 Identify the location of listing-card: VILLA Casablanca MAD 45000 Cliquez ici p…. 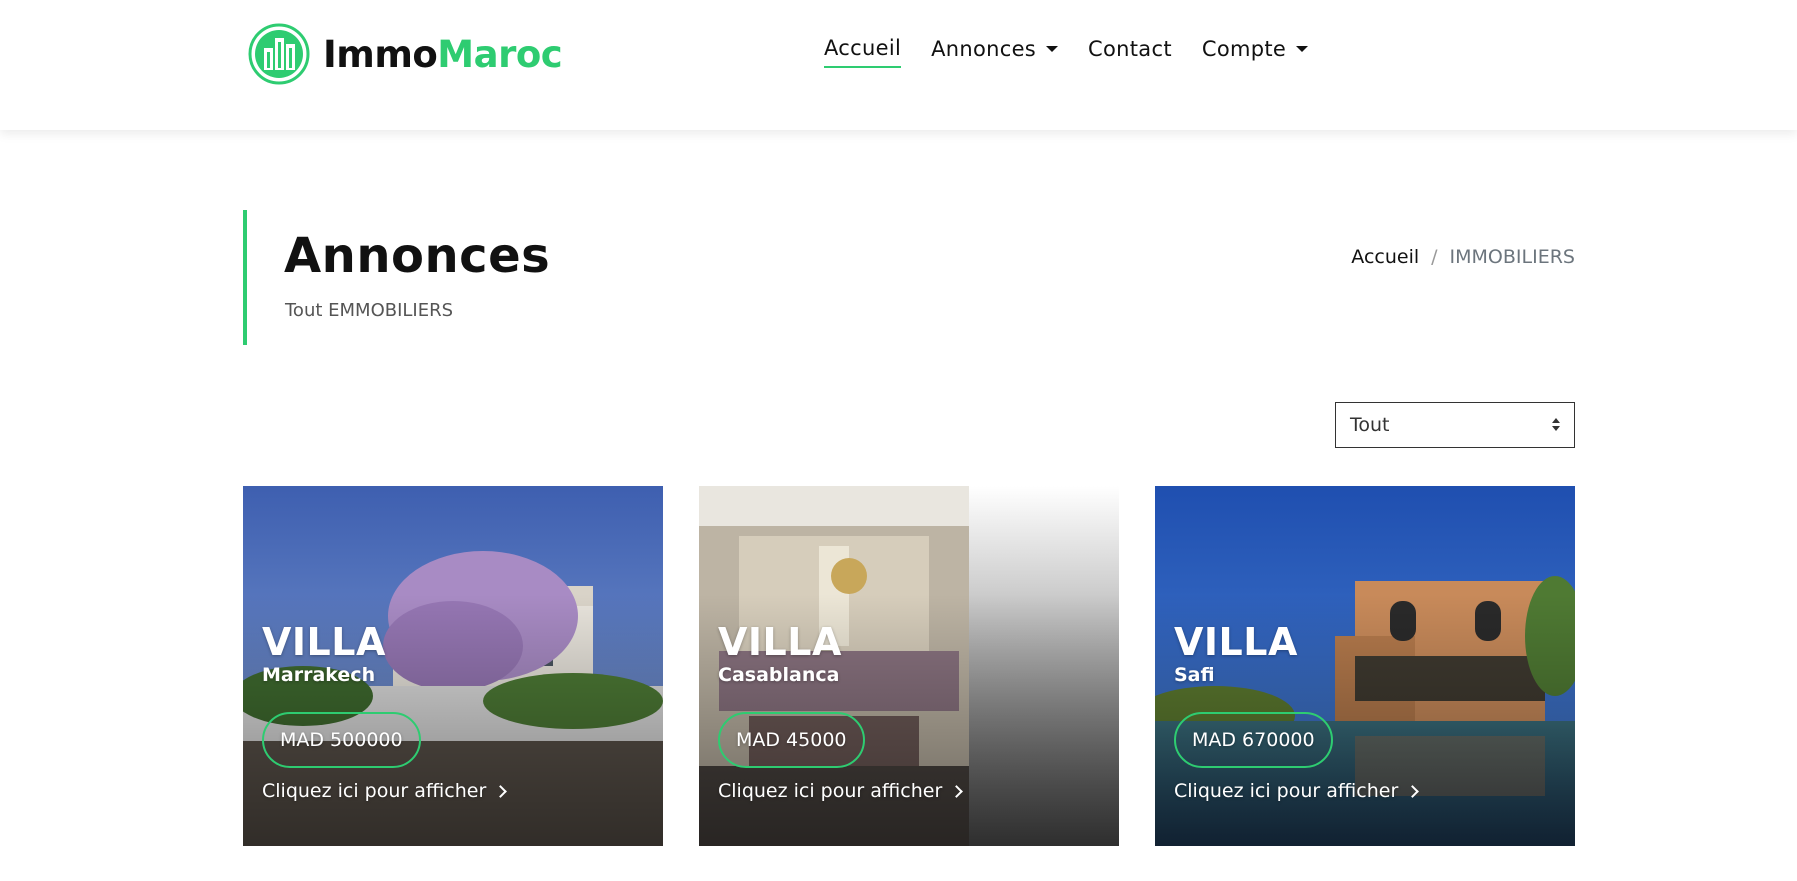
(909, 666).